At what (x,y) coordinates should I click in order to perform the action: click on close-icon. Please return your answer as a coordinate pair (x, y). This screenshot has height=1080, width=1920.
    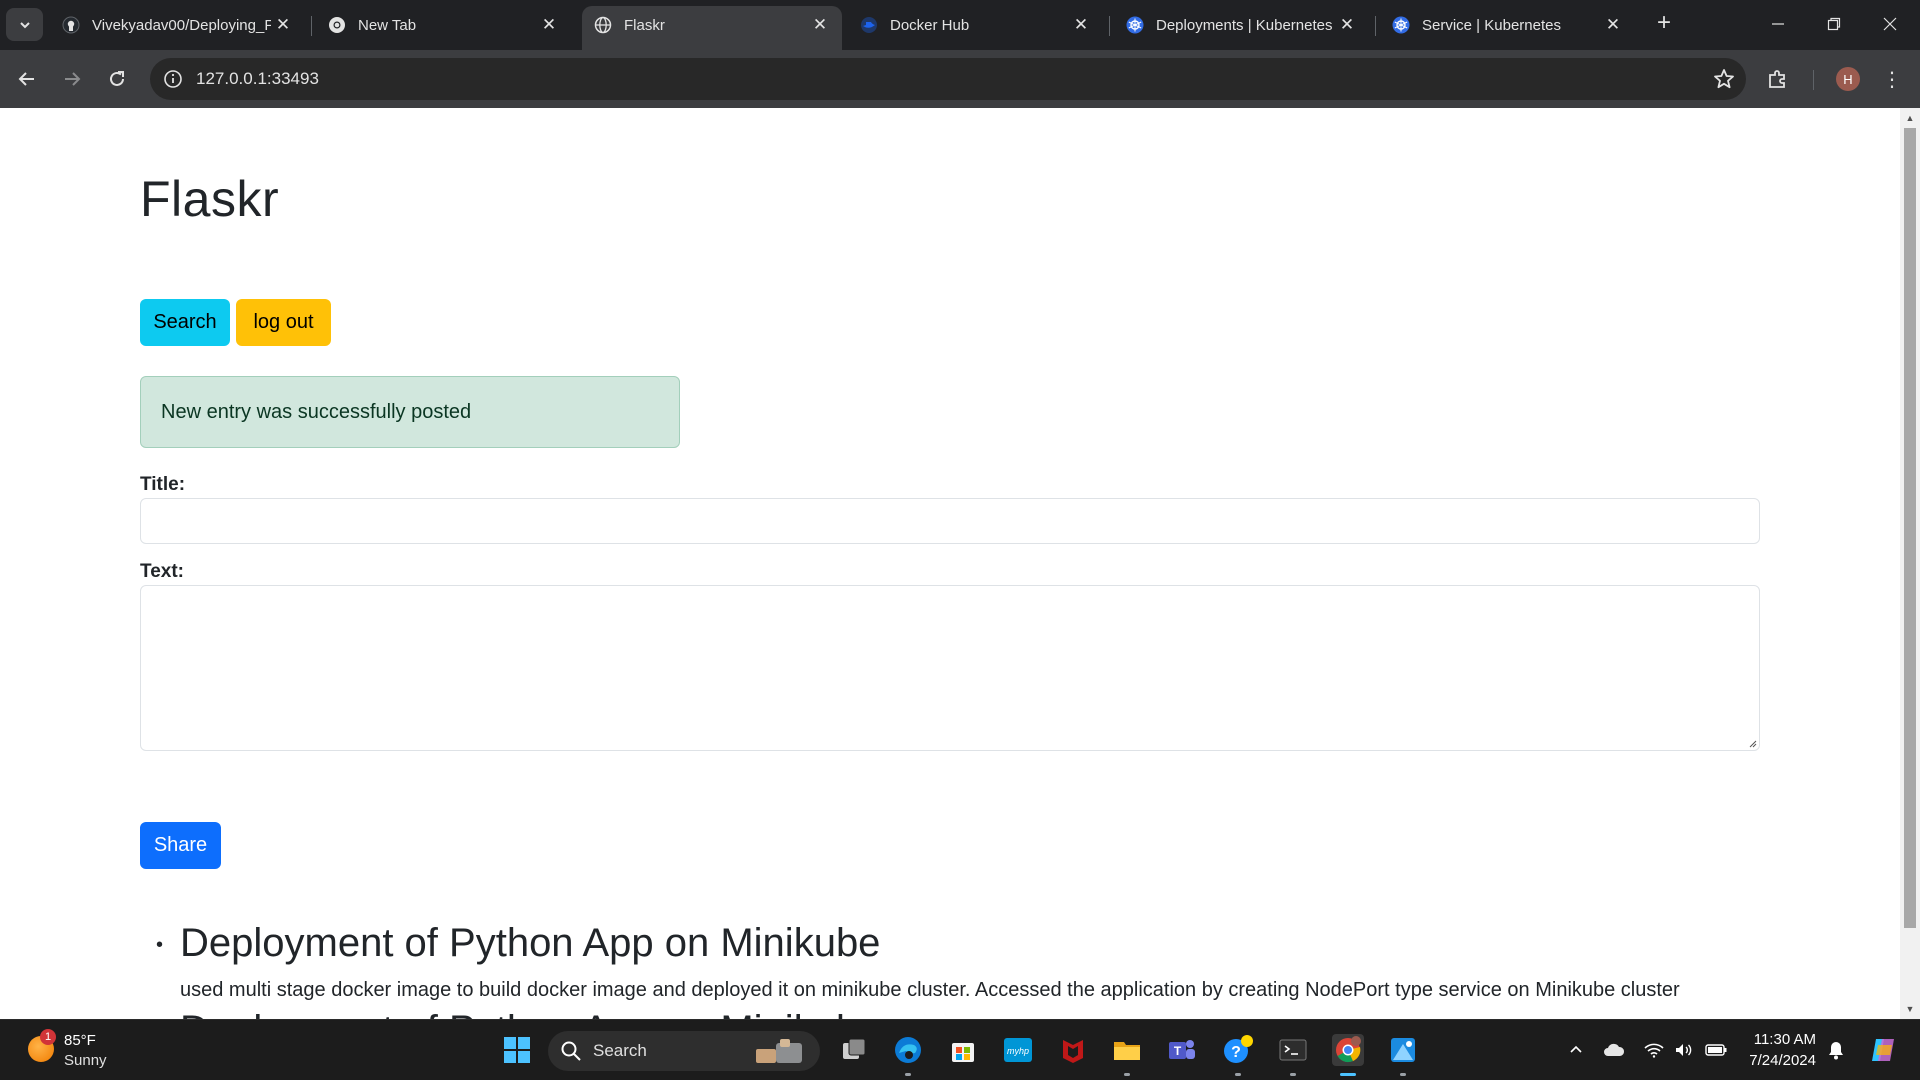
    Looking at the image, I should click on (1890, 24).